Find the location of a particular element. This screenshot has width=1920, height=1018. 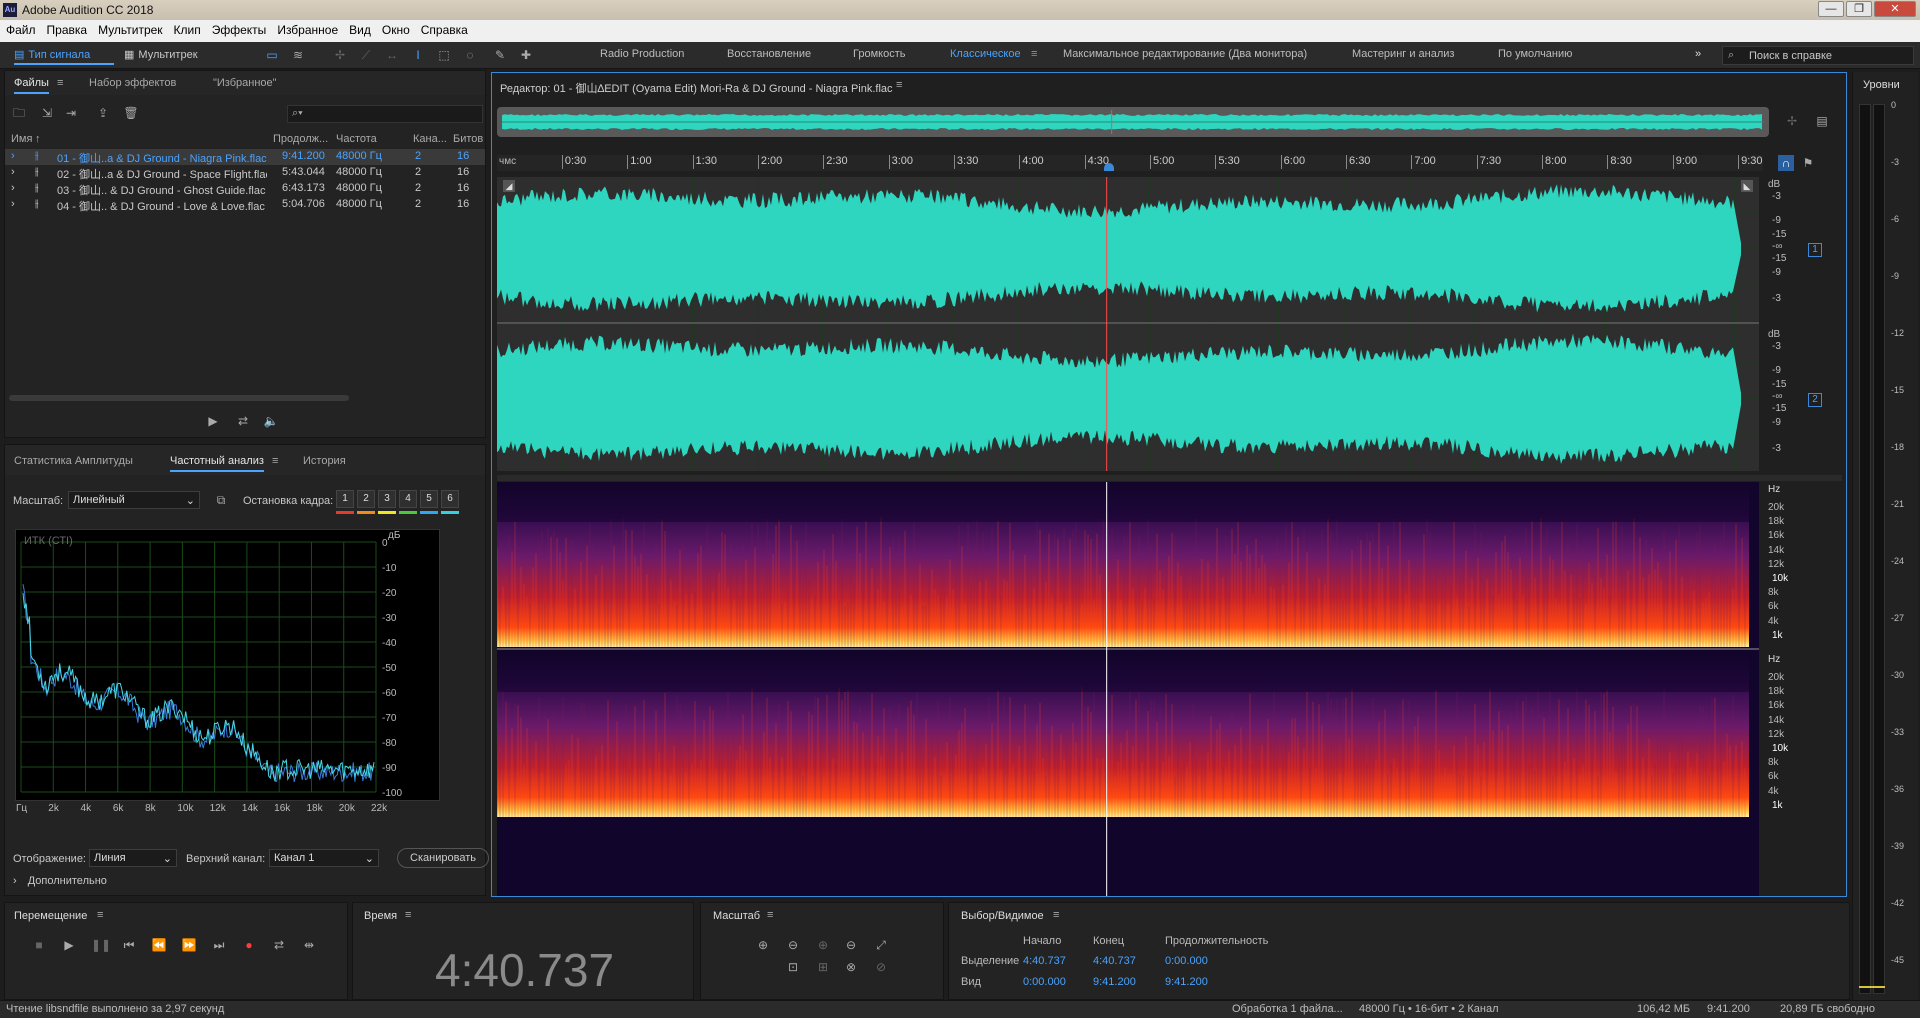

marquee-tool-icon: ⬚ is located at coordinates (444, 55).